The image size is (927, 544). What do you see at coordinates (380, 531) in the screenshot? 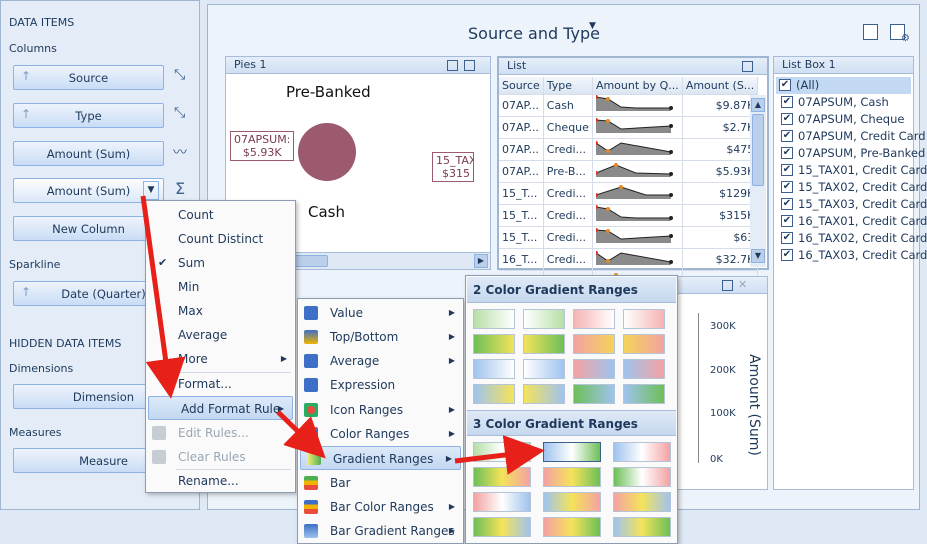
I see `menu-item-bar-gradient-ranges: Bar Gradient Ranges ▶` at bounding box center [380, 531].